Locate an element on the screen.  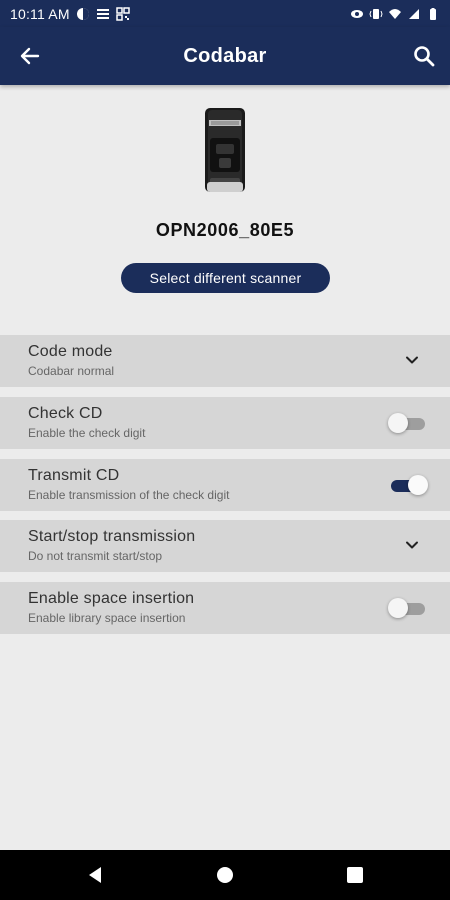
qr-notification-icon is located at coordinates (122, 13).